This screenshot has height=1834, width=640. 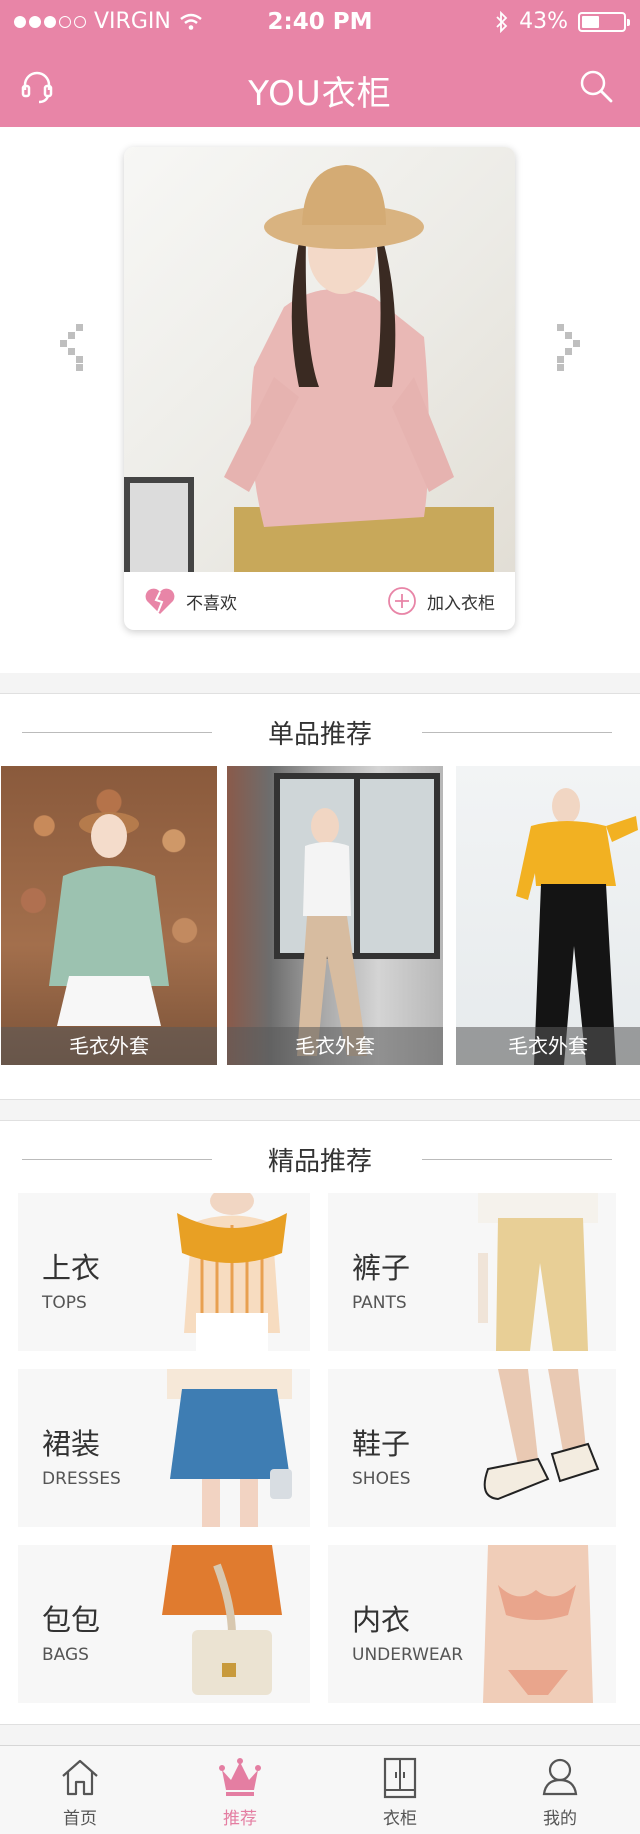 I want to click on category-shoes: 鞋子 SHOES, so click(x=472, y=1448).